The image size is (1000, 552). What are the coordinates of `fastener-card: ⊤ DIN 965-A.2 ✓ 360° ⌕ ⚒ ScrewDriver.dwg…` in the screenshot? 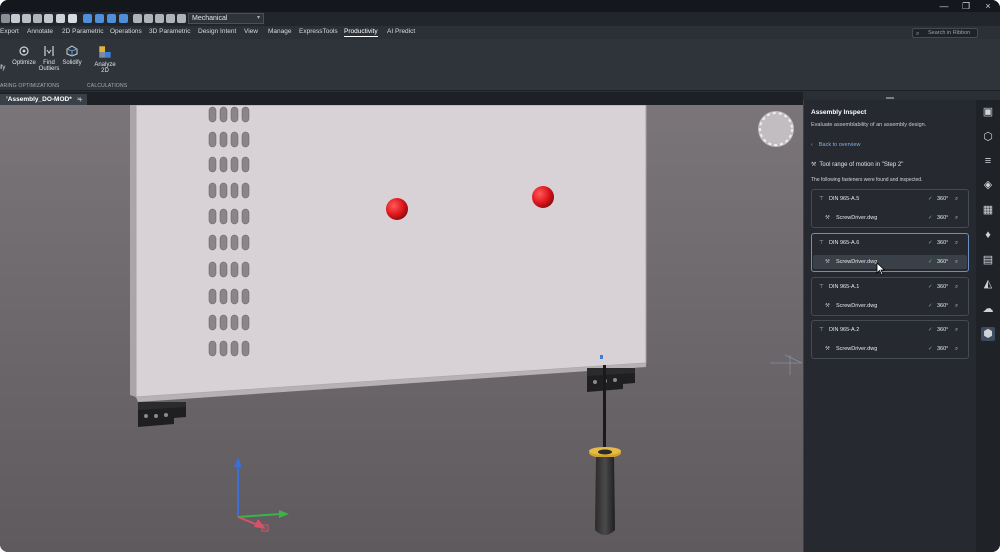 It's located at (890, 339).